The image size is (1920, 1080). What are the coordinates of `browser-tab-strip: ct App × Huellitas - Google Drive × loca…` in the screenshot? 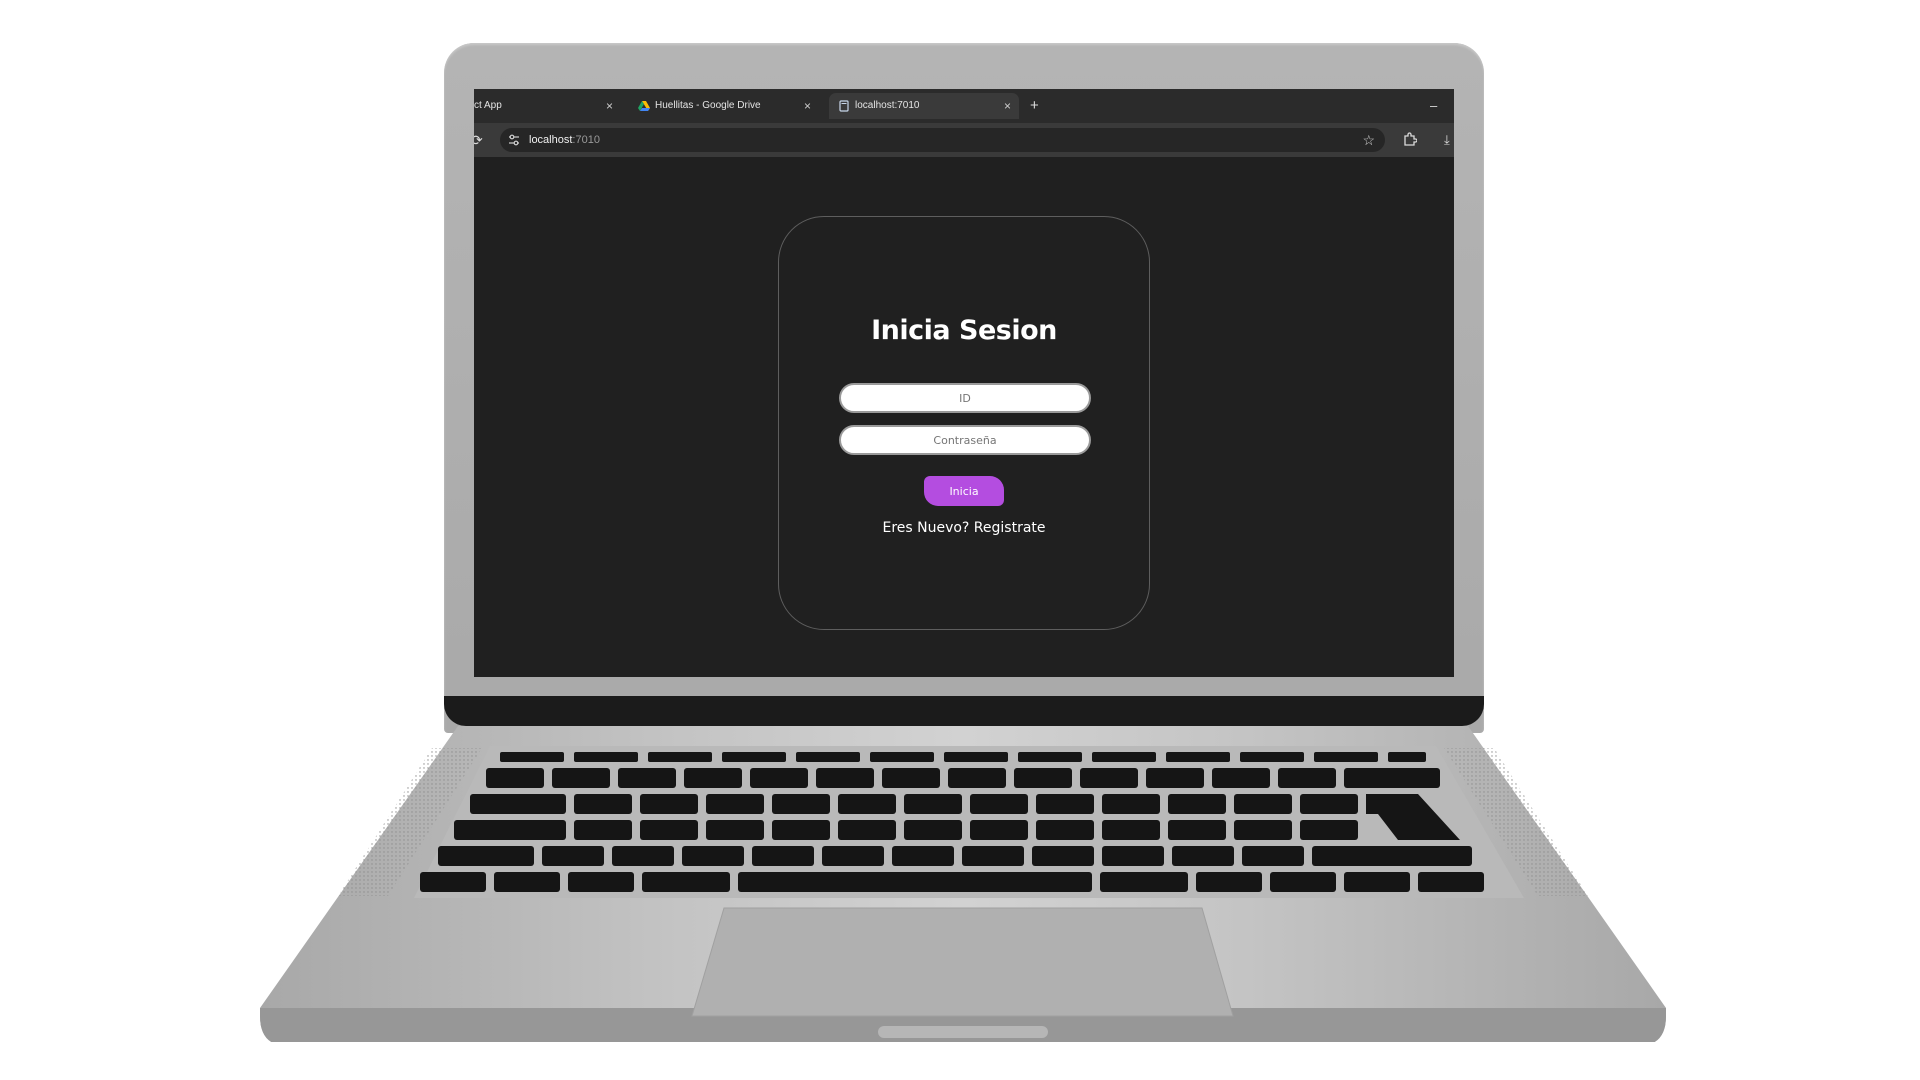 It's located at (964, 106).